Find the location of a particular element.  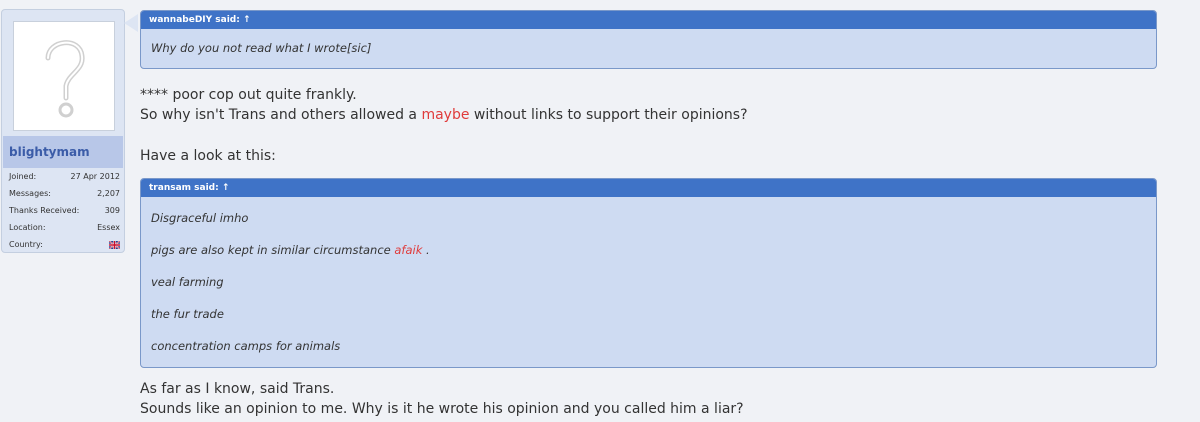

stat-value: 2,207 is located at coordinates (108, 193).